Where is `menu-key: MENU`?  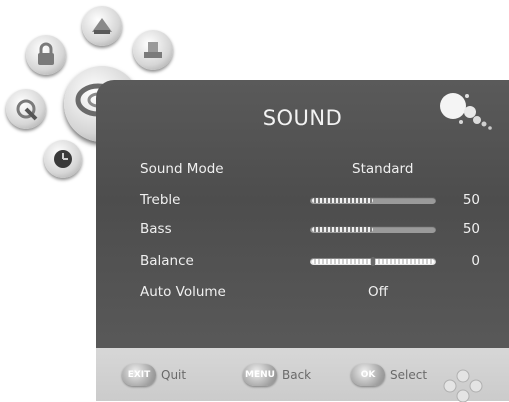
menu-key: MENU is located at coordinates (260, 375).